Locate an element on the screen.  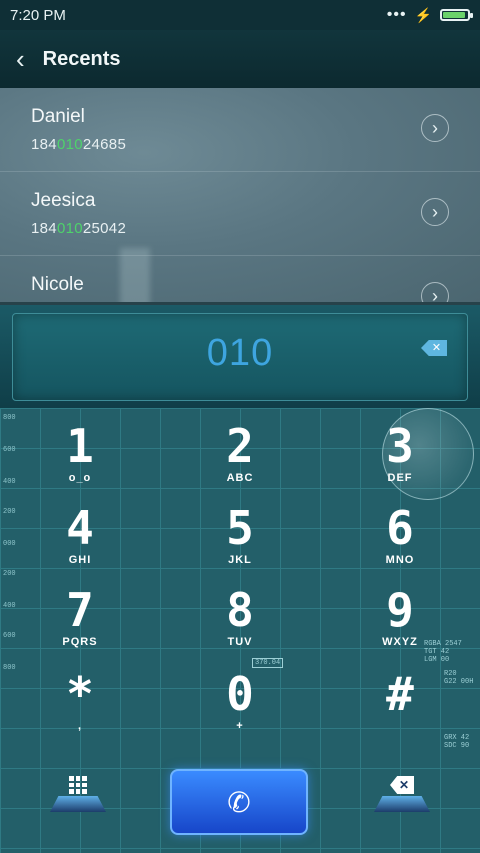
delete-button: ✕ is located at coordinates (402, 794).